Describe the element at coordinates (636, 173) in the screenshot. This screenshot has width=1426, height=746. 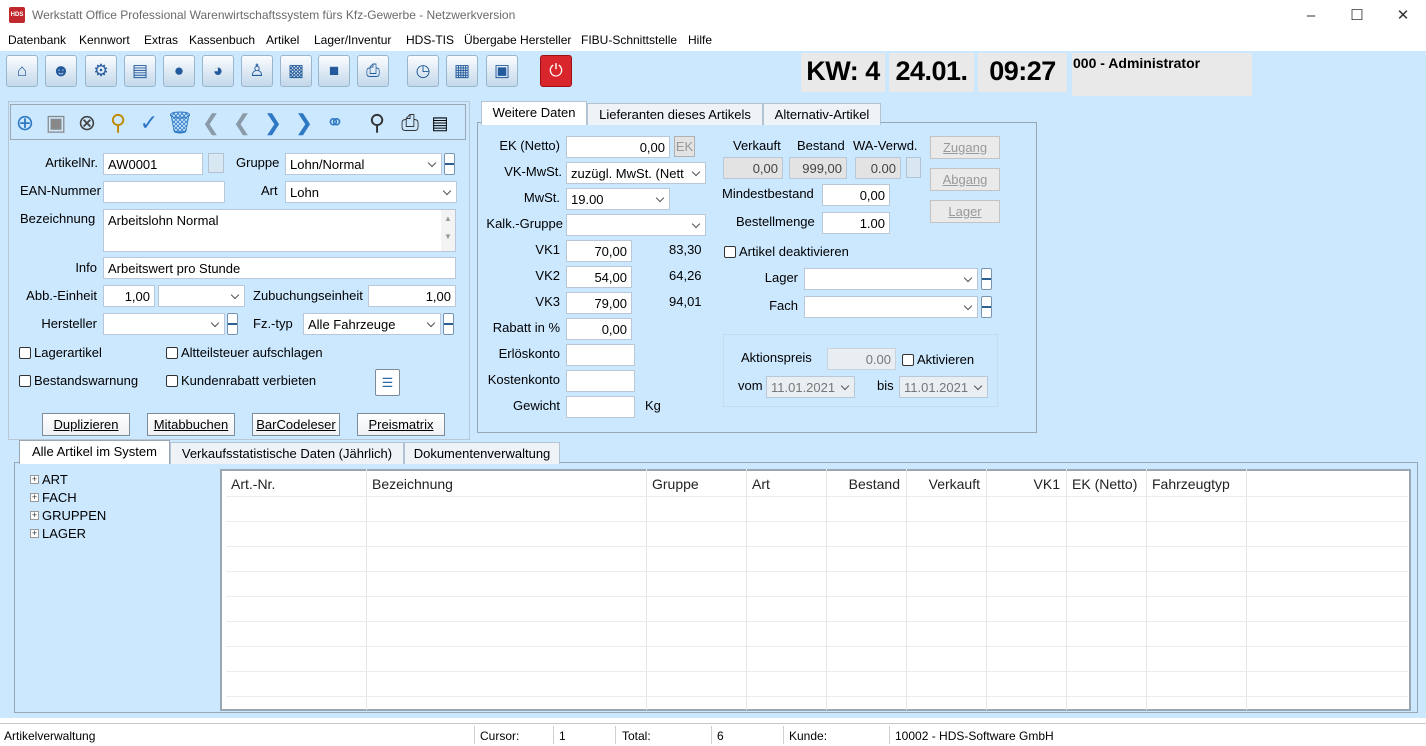
I see `vkmwst-select: zuzügl. MwSt. (Nett` at that location.